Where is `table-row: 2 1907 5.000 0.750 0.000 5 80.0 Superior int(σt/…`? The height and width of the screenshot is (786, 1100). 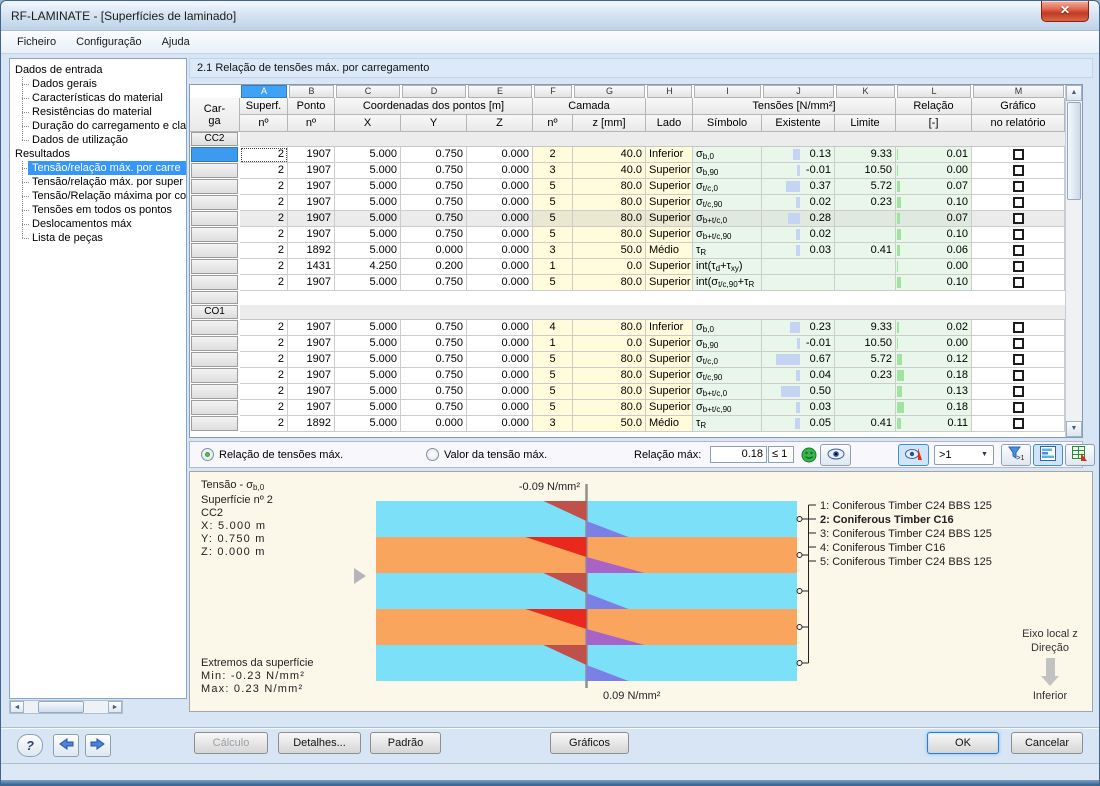 table-row: 2 1907 5.000 0.750 0.000 5 80.0 Superior int(σt/… is located at coordinates (627, 283).